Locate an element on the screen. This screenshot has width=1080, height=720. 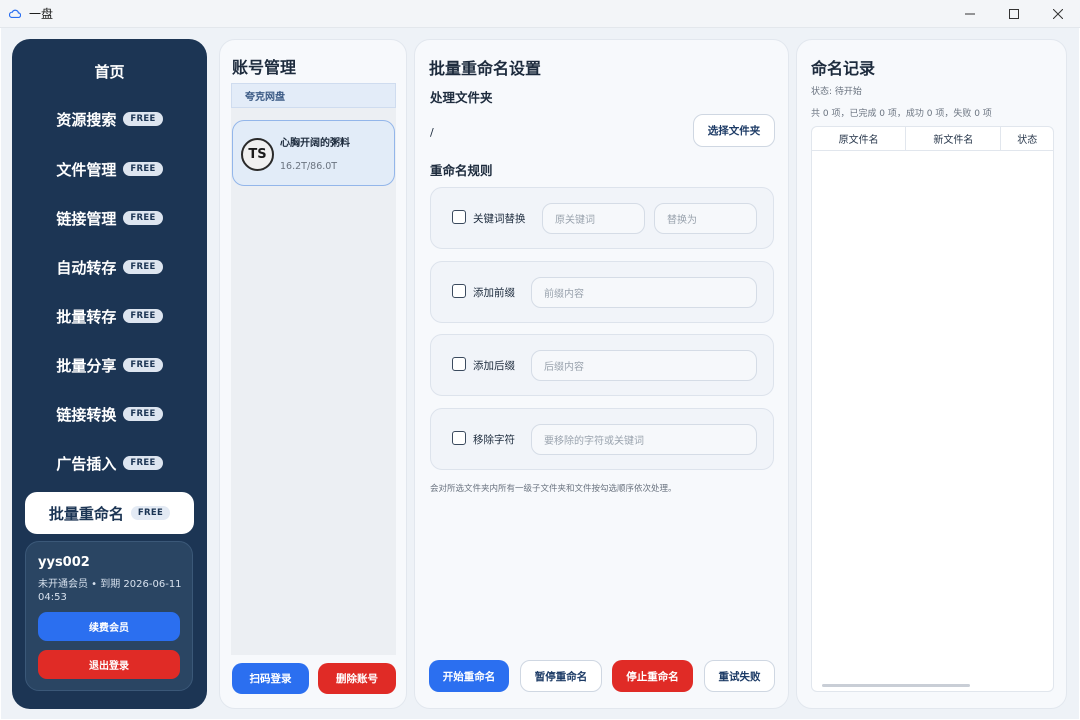
start-rename-button: 开始重命名 is located at coordinates (469, 676).